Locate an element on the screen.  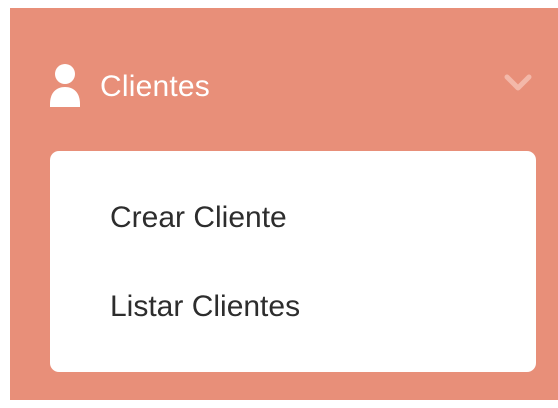
listar-clientes-link: Listar Clientes is located at coordinates (205, 307).